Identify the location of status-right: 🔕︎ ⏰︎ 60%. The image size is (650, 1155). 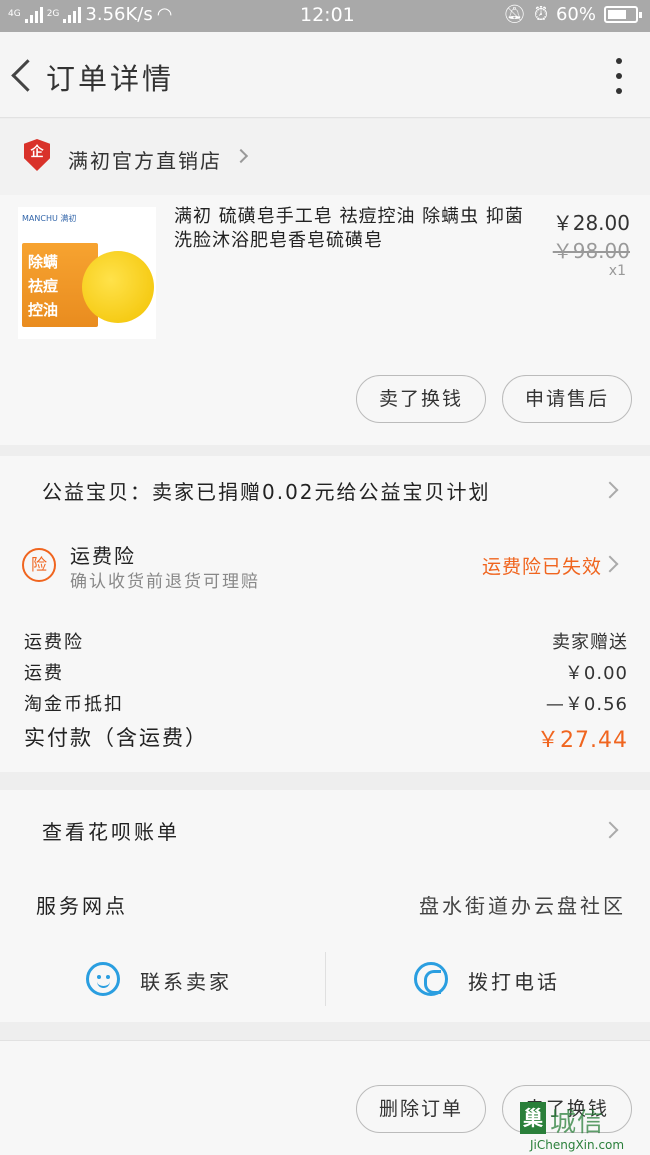
(572, 14).